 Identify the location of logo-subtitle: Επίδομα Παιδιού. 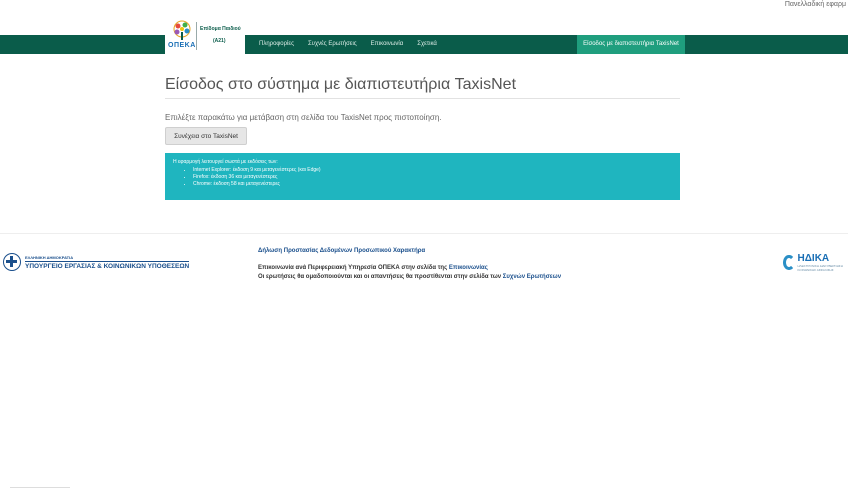
(220, 29).